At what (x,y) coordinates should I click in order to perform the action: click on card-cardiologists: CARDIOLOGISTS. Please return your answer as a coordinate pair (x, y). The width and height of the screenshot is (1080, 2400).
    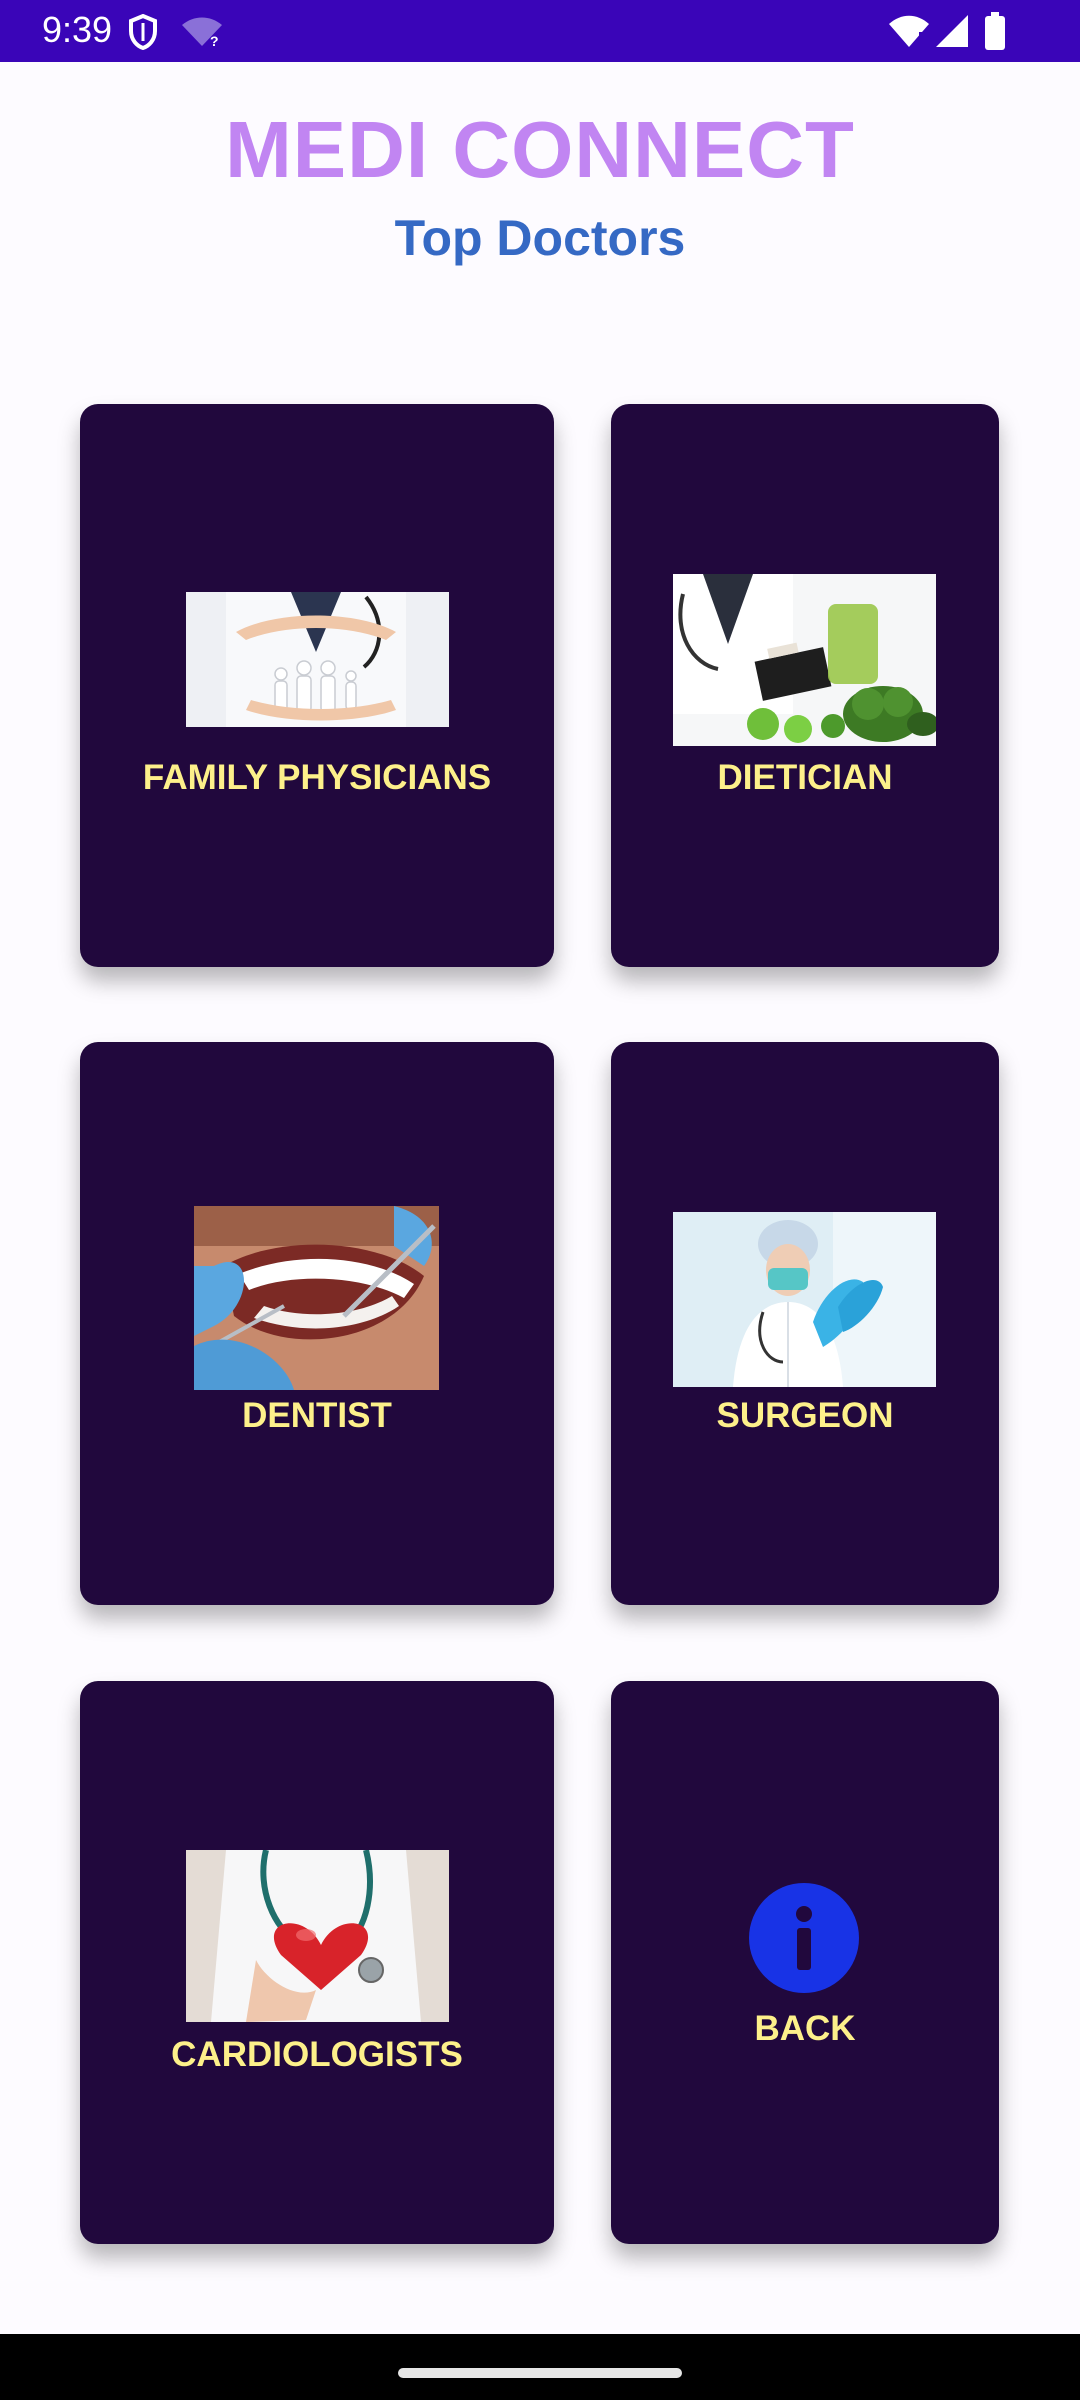
    Looking at the image, I should click on (317, 1962).